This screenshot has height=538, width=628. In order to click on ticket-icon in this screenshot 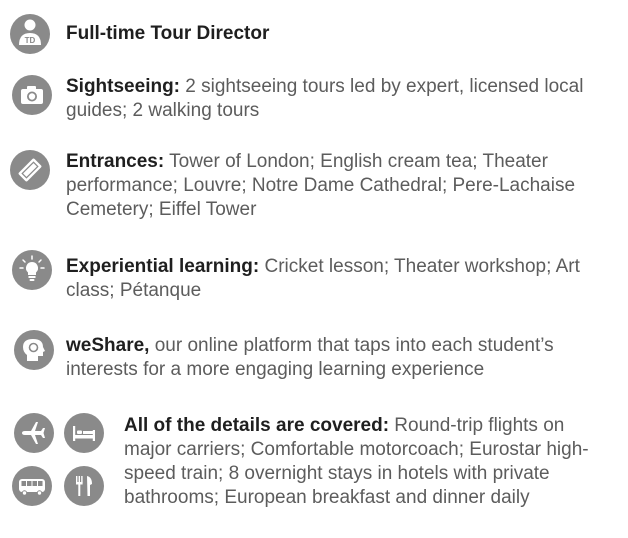, I will do `click(30, 170)`.